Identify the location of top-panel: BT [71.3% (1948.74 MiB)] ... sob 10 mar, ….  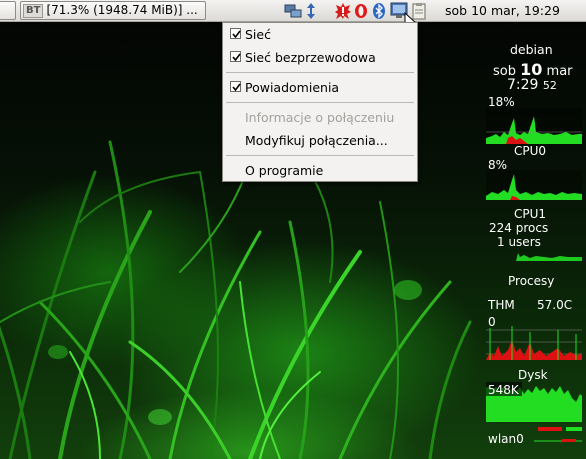
(293, 11).